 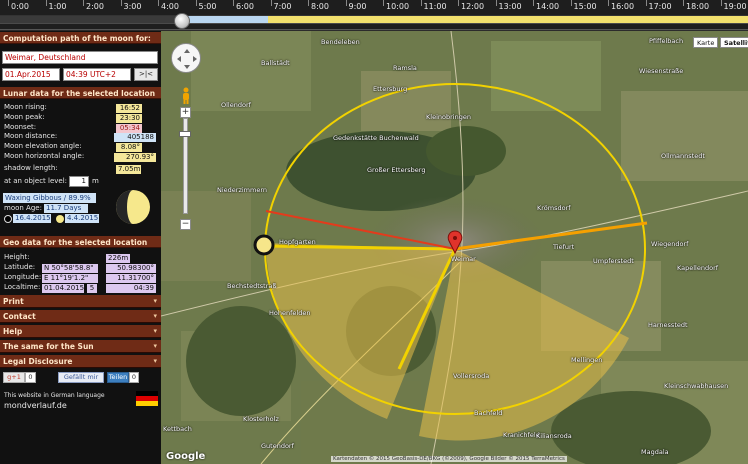 I want to click on lunar-row-value: 270.93°, so click(x=135, y=157).